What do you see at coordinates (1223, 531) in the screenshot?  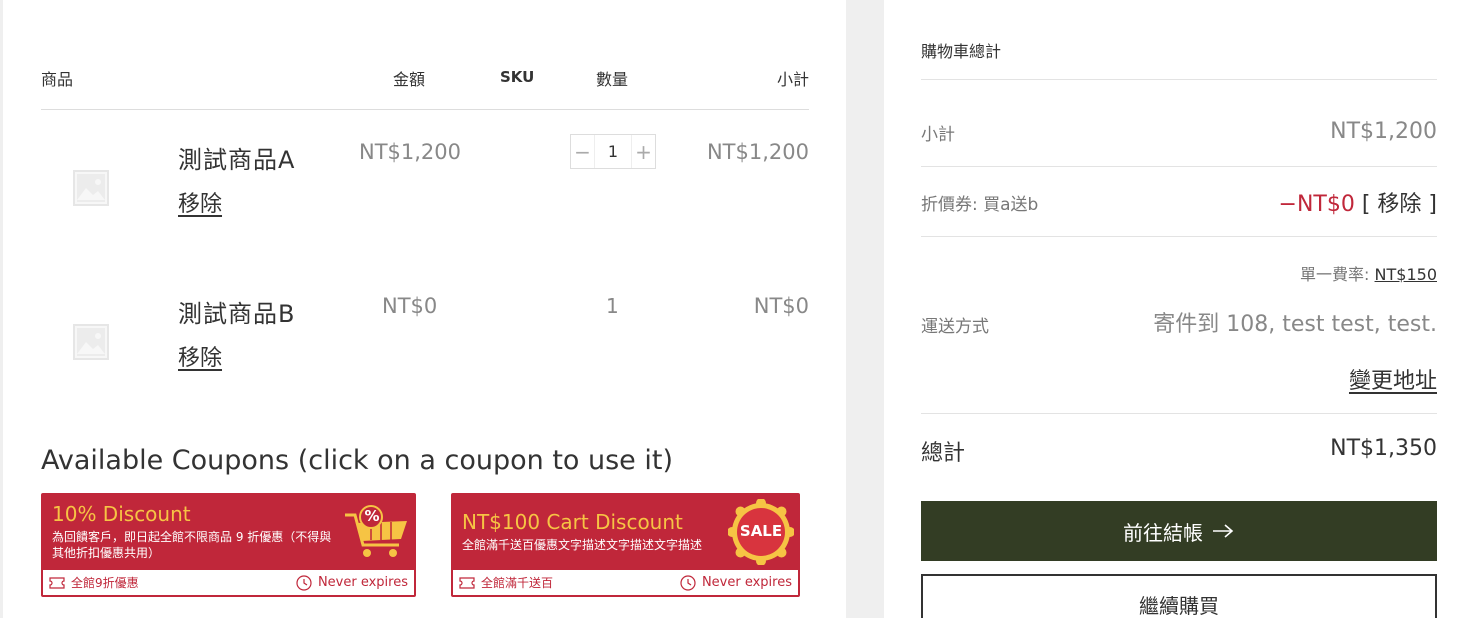 I see `arrow-right-icon` at bounding box center [1223, 531].